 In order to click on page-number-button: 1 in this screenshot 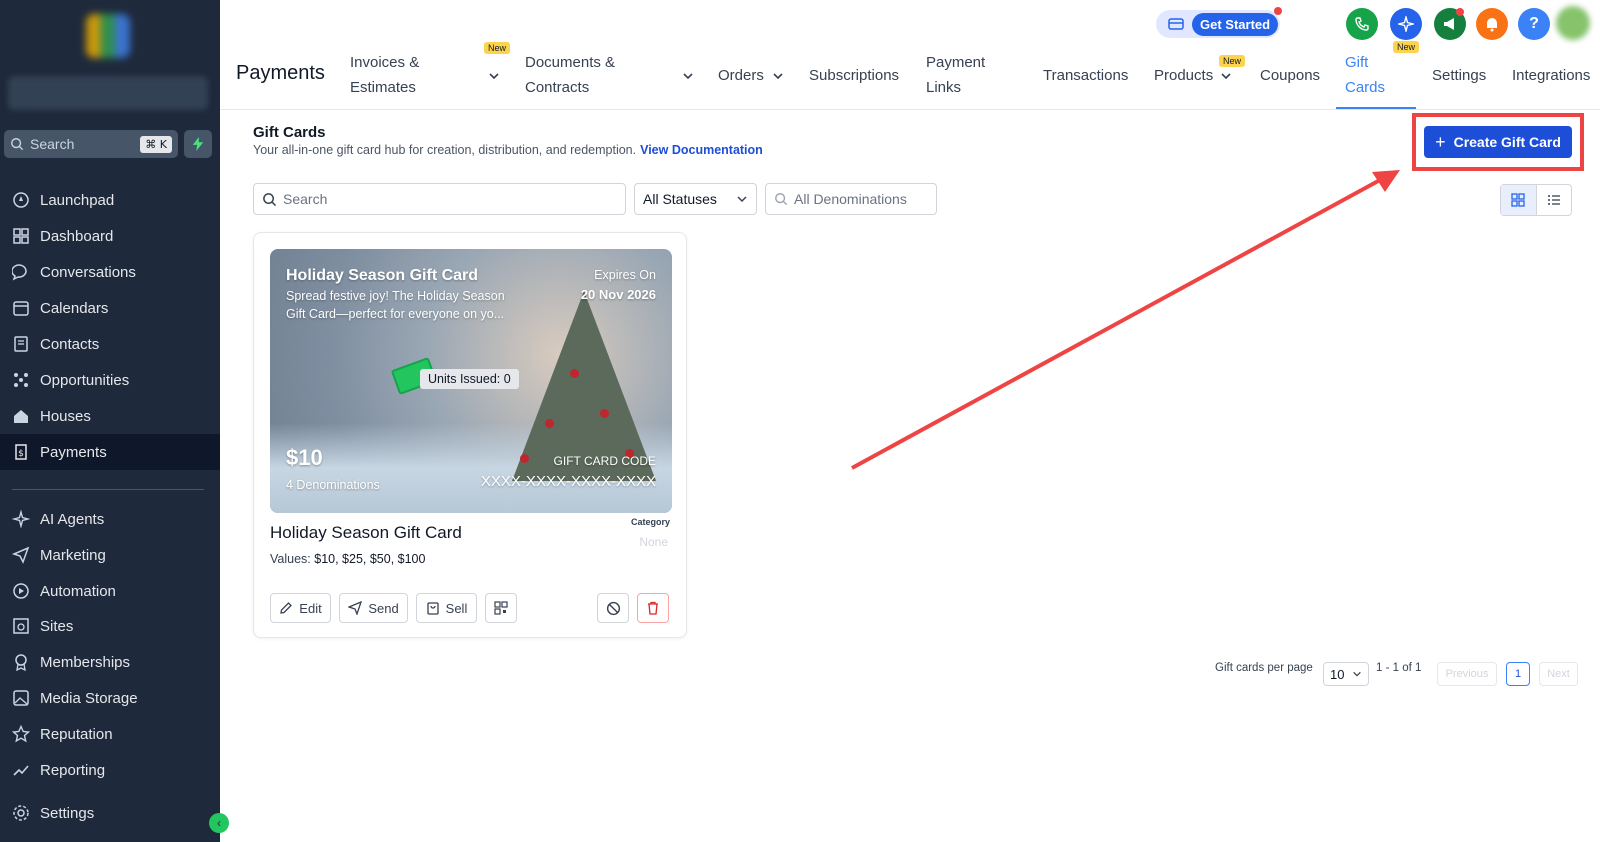, I will do `click(1518, 674)`.